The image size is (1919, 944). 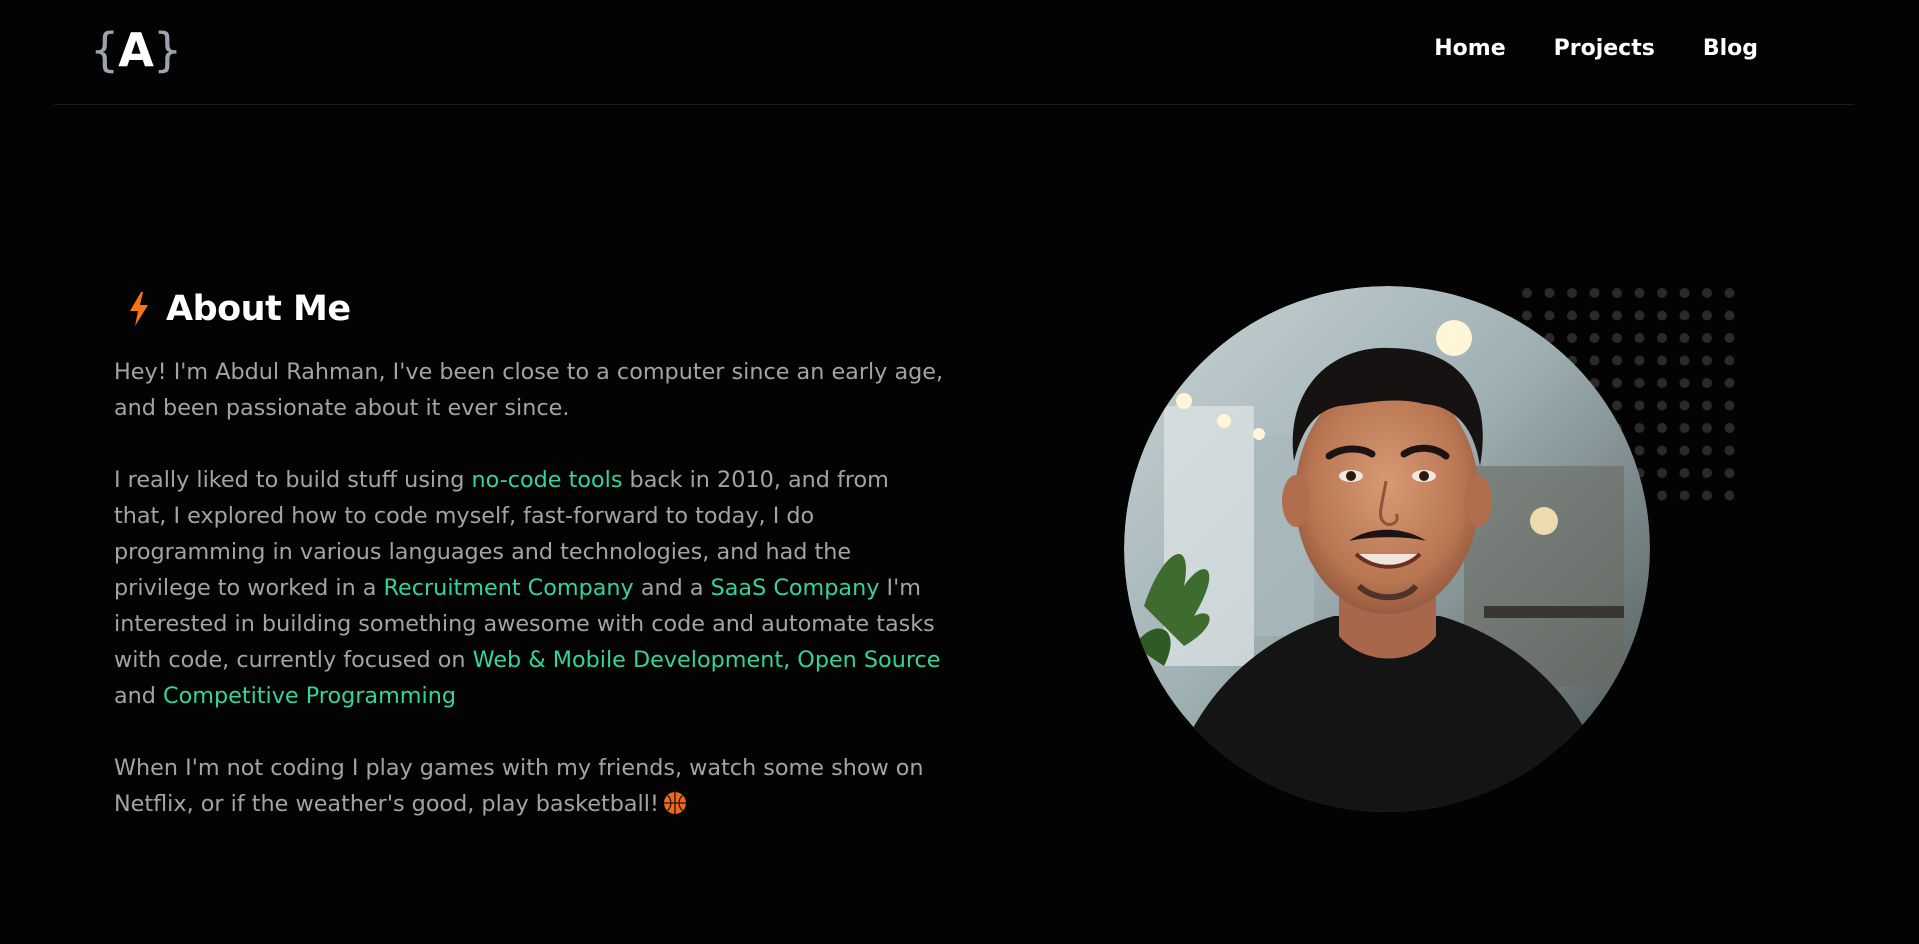 What do you see at coordinates (869, 660) in the screenshot?
I see `highlight-open-source: Open Source` at bounding box center [869, 660].